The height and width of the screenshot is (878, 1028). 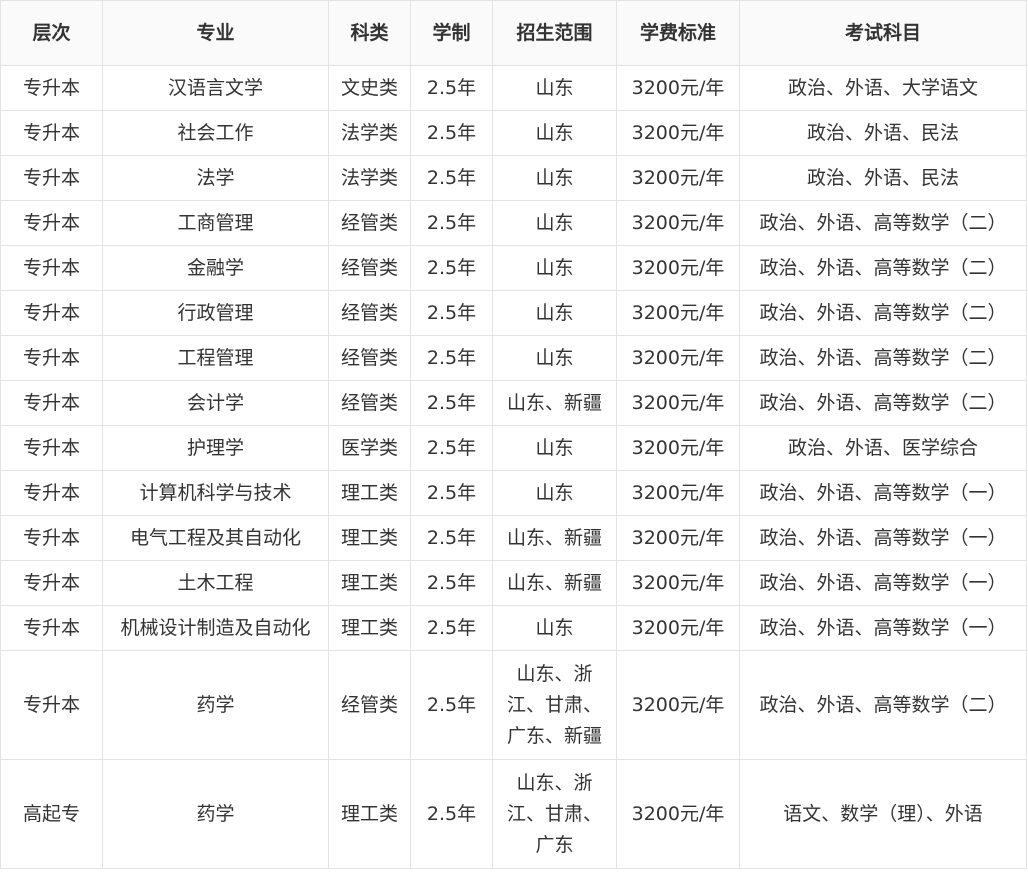 What do you see at coordinates (215, 223) in the screenshot?
I see `cell-major: 工商管理` at bounding box center [215, 223].